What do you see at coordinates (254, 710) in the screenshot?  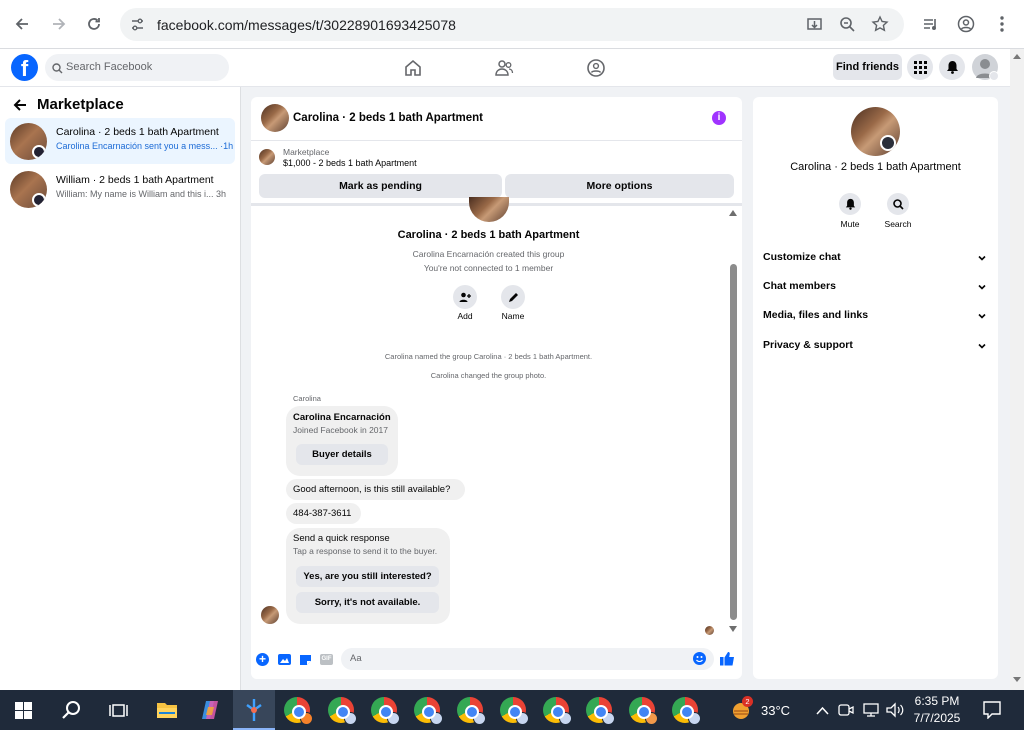 I see `active-app` at bounding box center [254, 710].